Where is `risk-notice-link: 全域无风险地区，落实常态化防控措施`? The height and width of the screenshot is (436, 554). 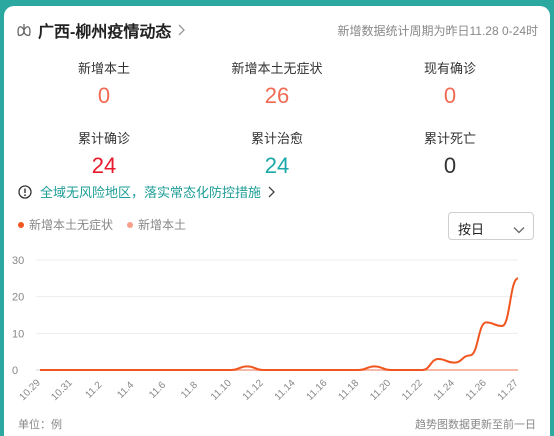 risk-notice-link: 全域无风险地区，落实常态化防控措施 is located at coordinates (146, 191).